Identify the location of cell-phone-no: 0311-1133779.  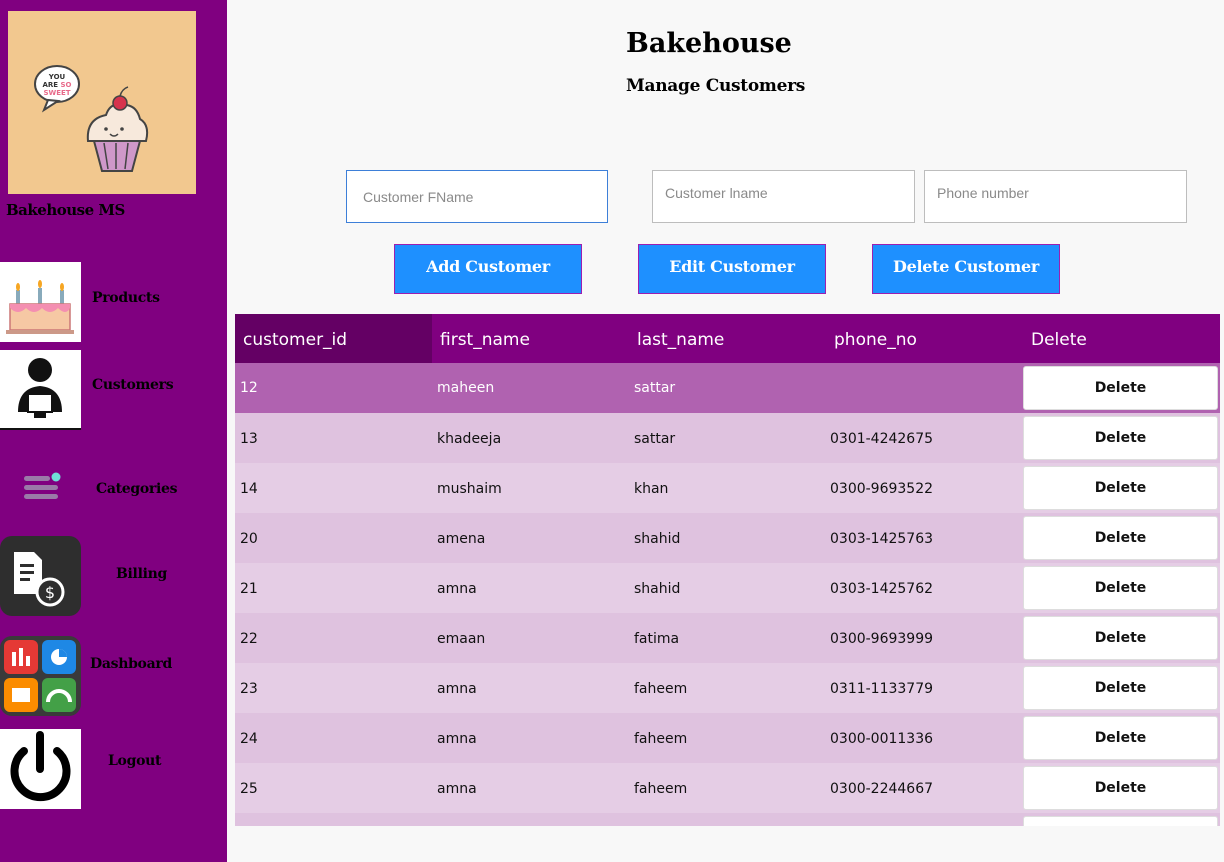
(882, 689).